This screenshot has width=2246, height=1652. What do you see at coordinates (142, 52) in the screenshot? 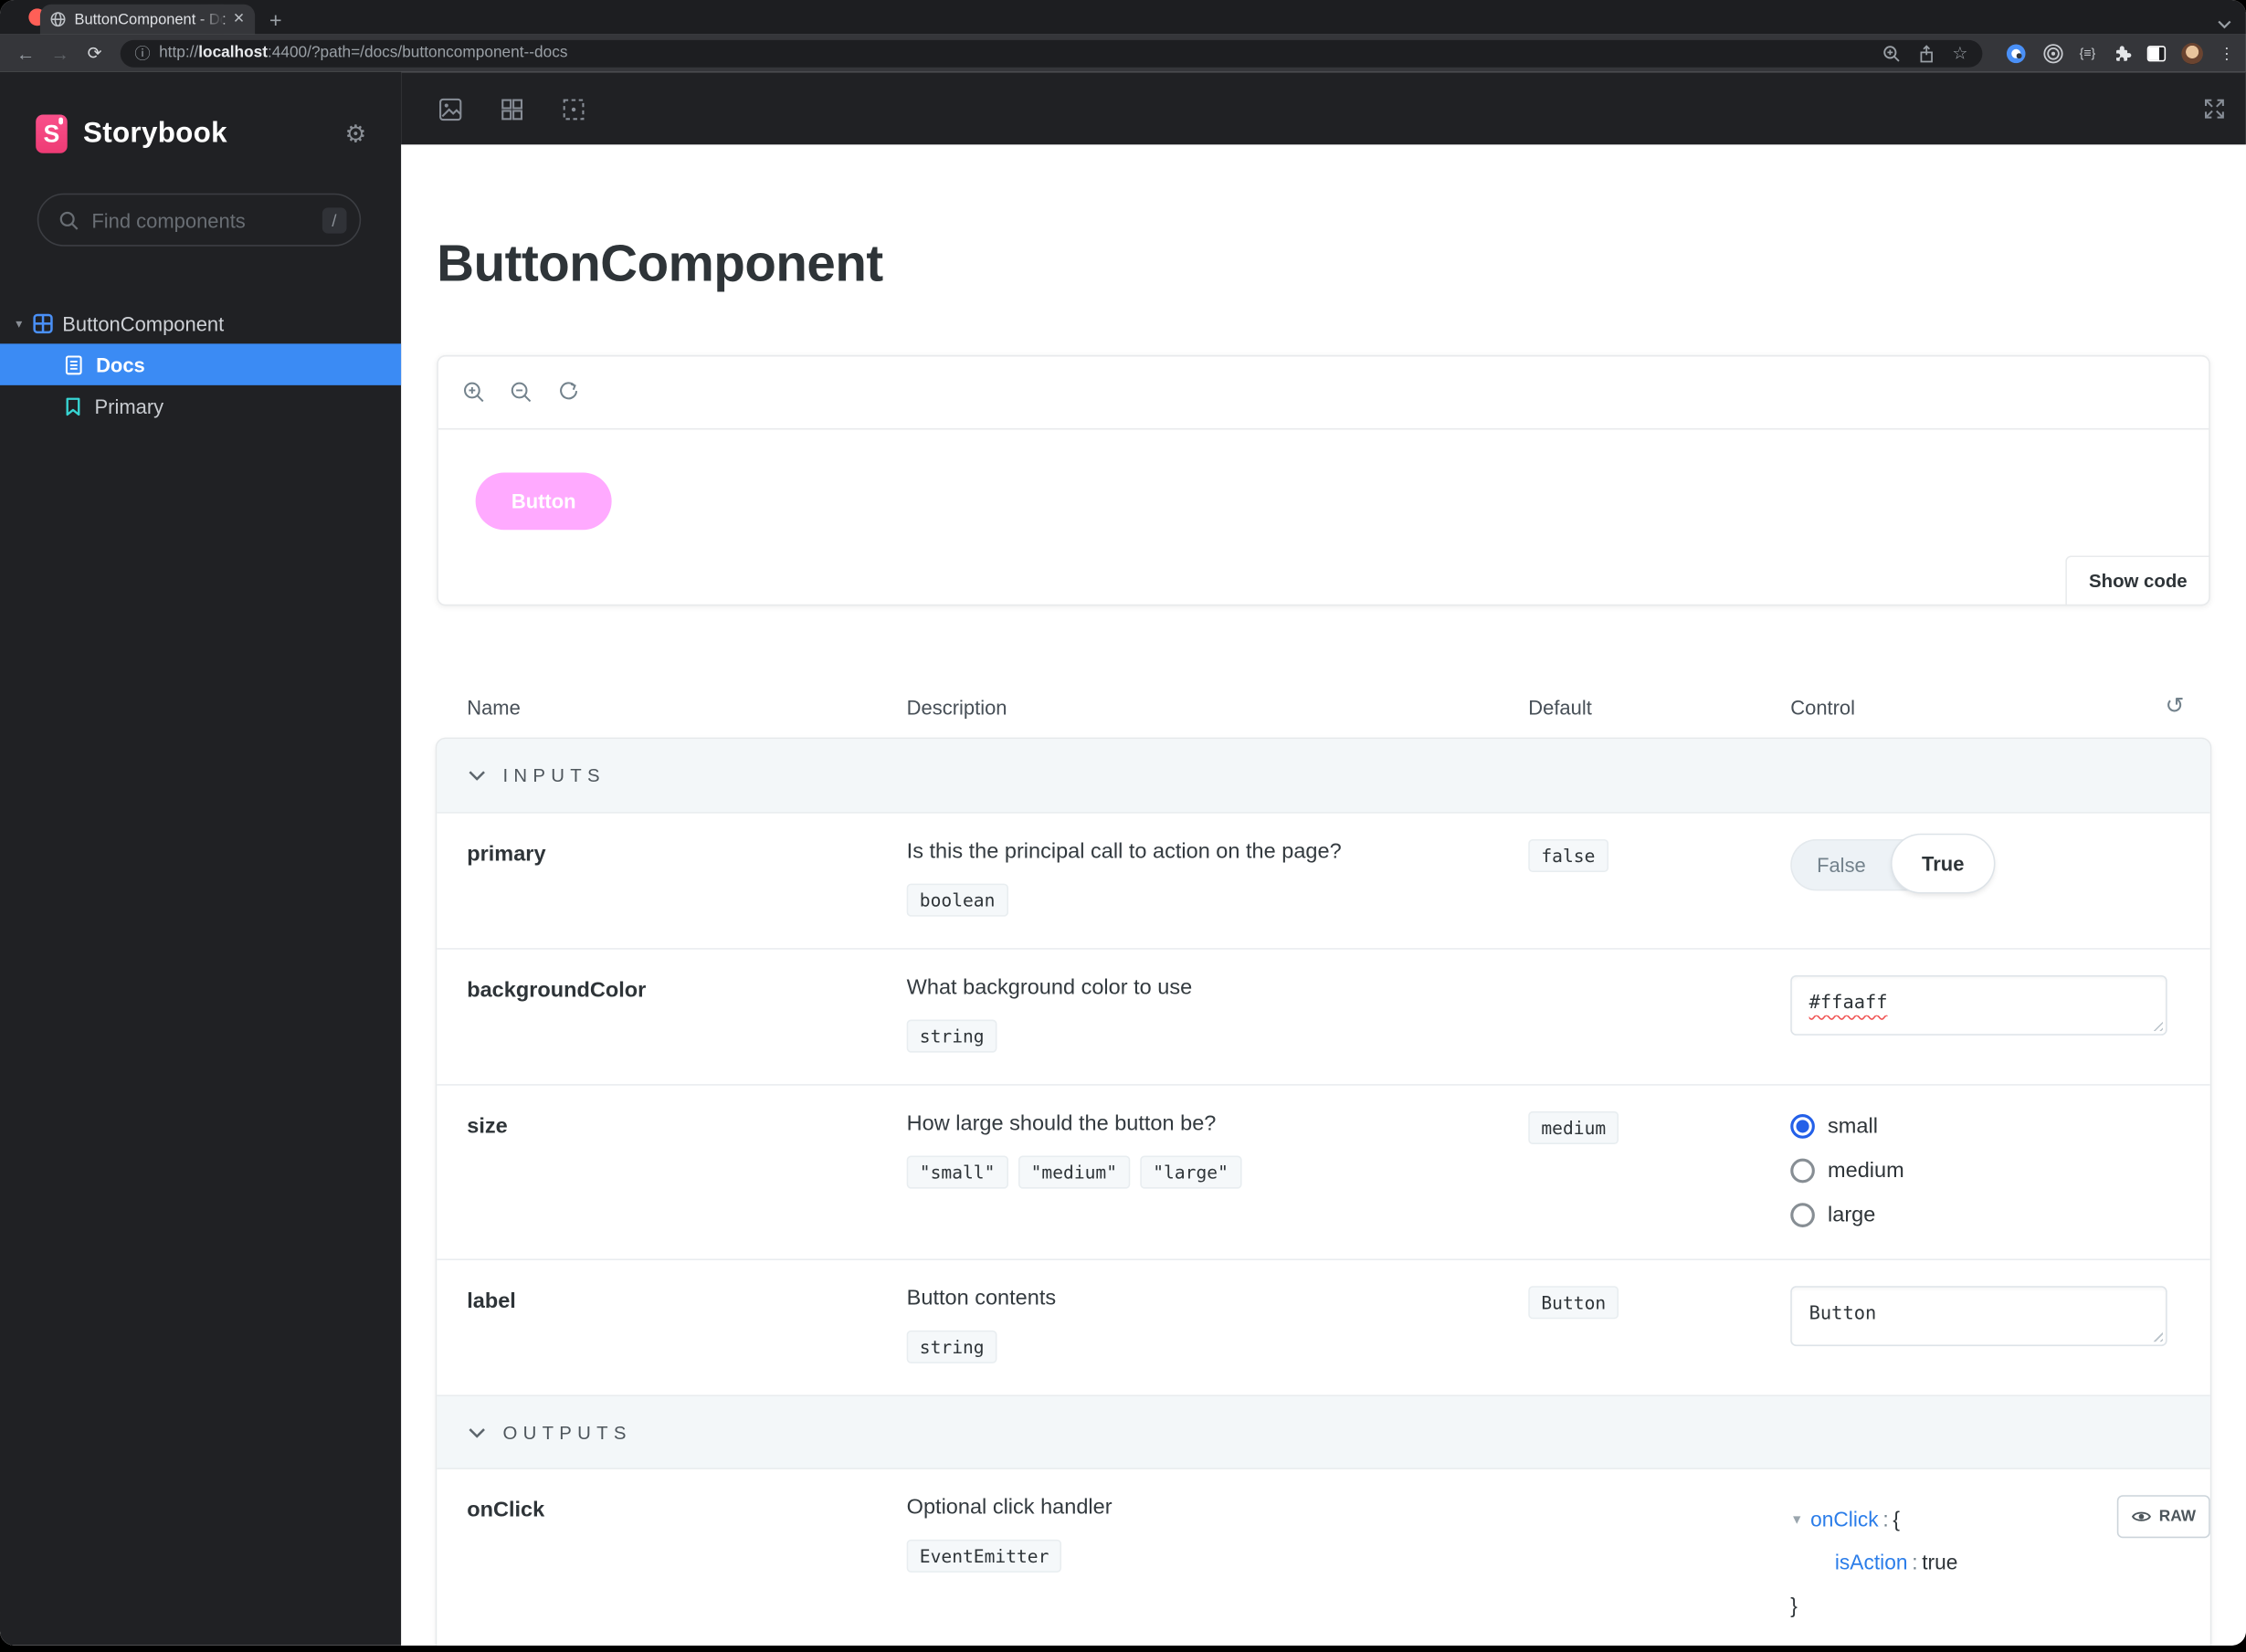
I see `site-info-icon: ⓘ` at bounding box center [142, 52].